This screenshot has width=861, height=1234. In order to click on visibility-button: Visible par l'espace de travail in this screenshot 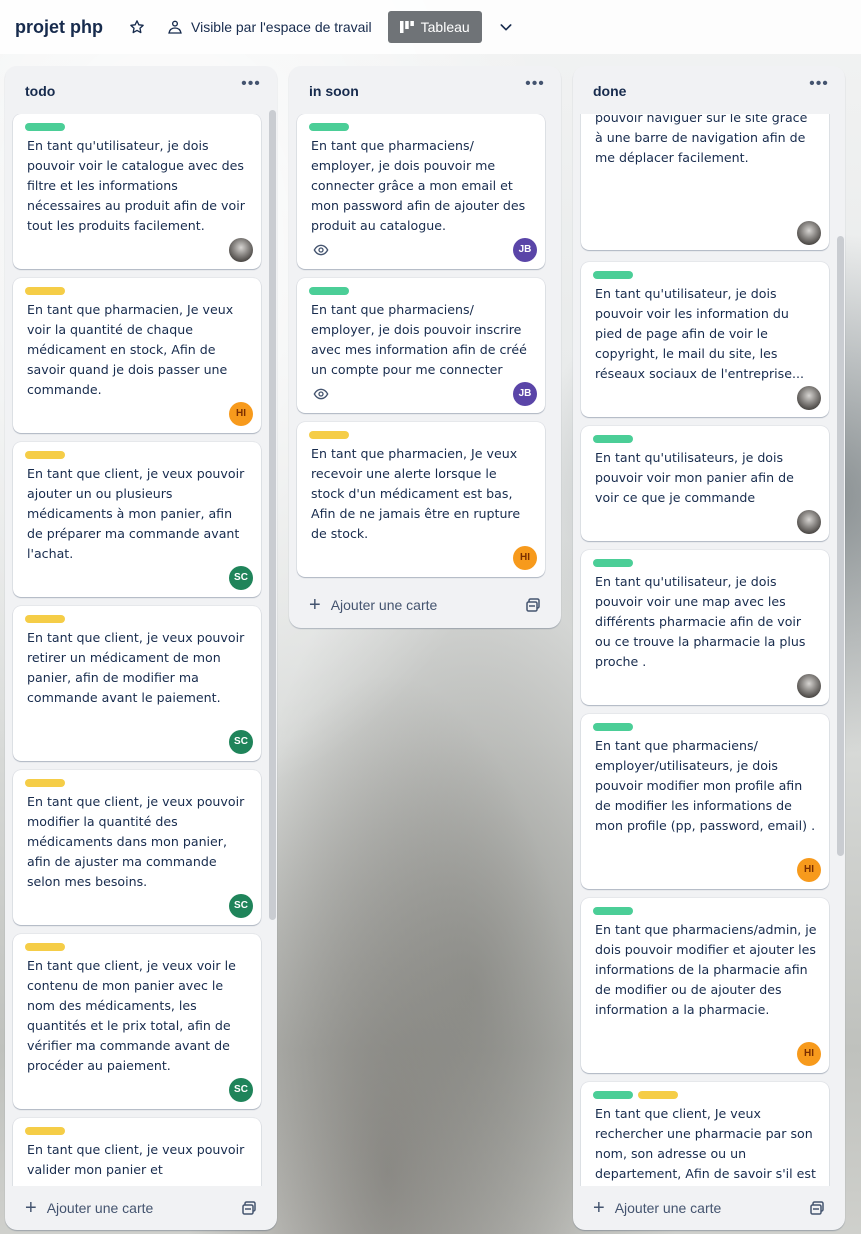, I will do `click(269, 27)`.